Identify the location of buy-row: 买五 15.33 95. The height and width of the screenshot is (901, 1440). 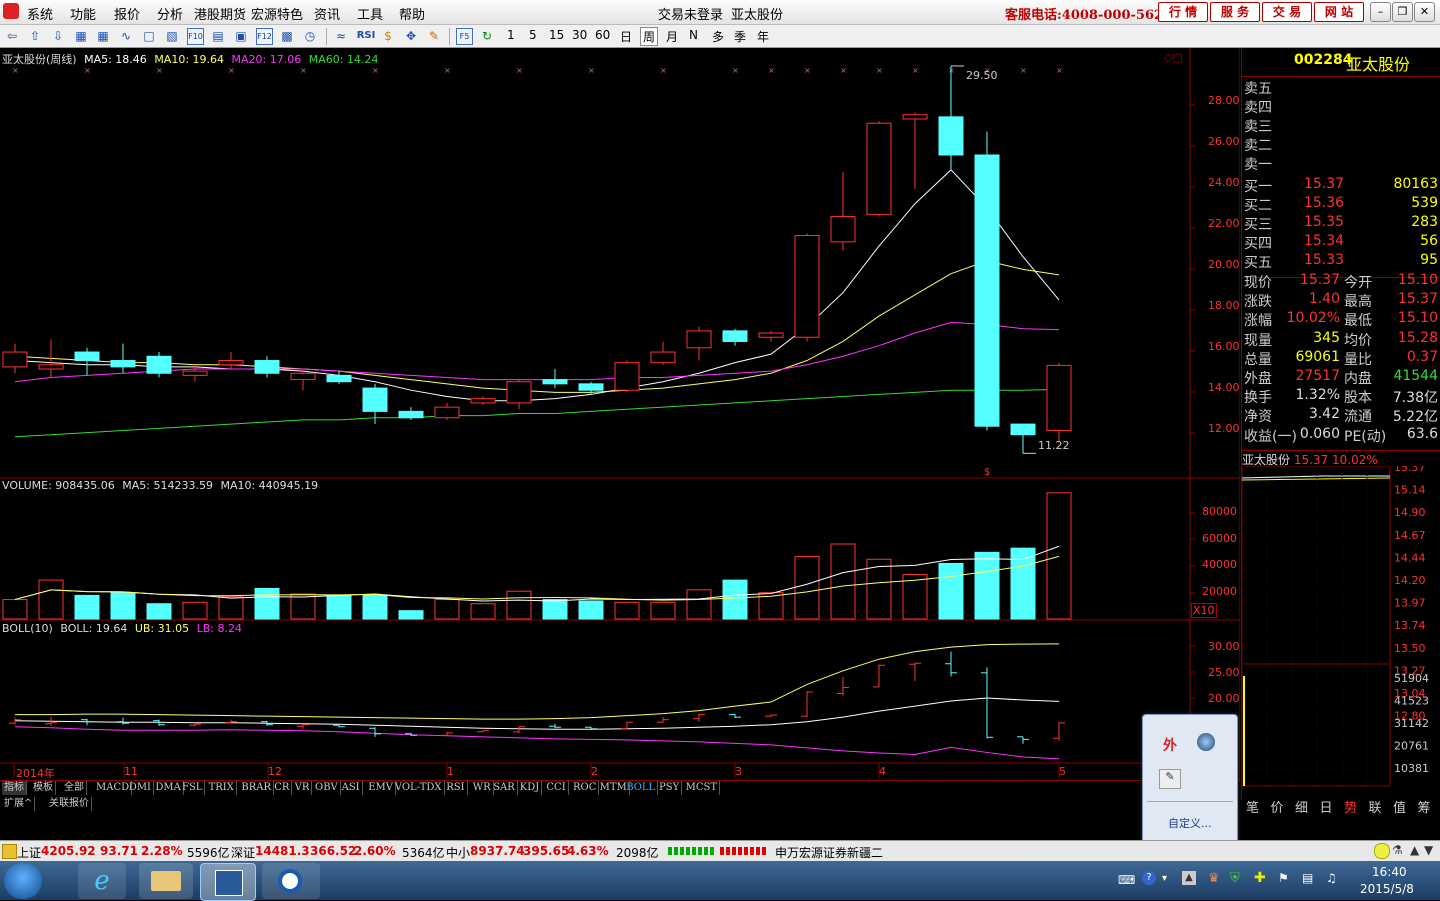
(1342, 261).